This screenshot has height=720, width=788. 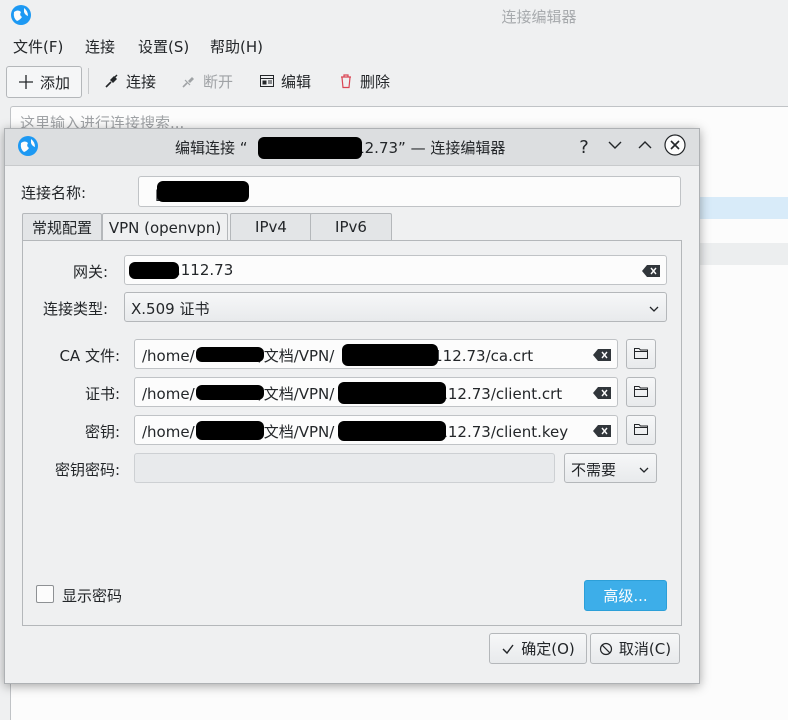 I want to click on question-icon: ?, so click(x=584, y=147).